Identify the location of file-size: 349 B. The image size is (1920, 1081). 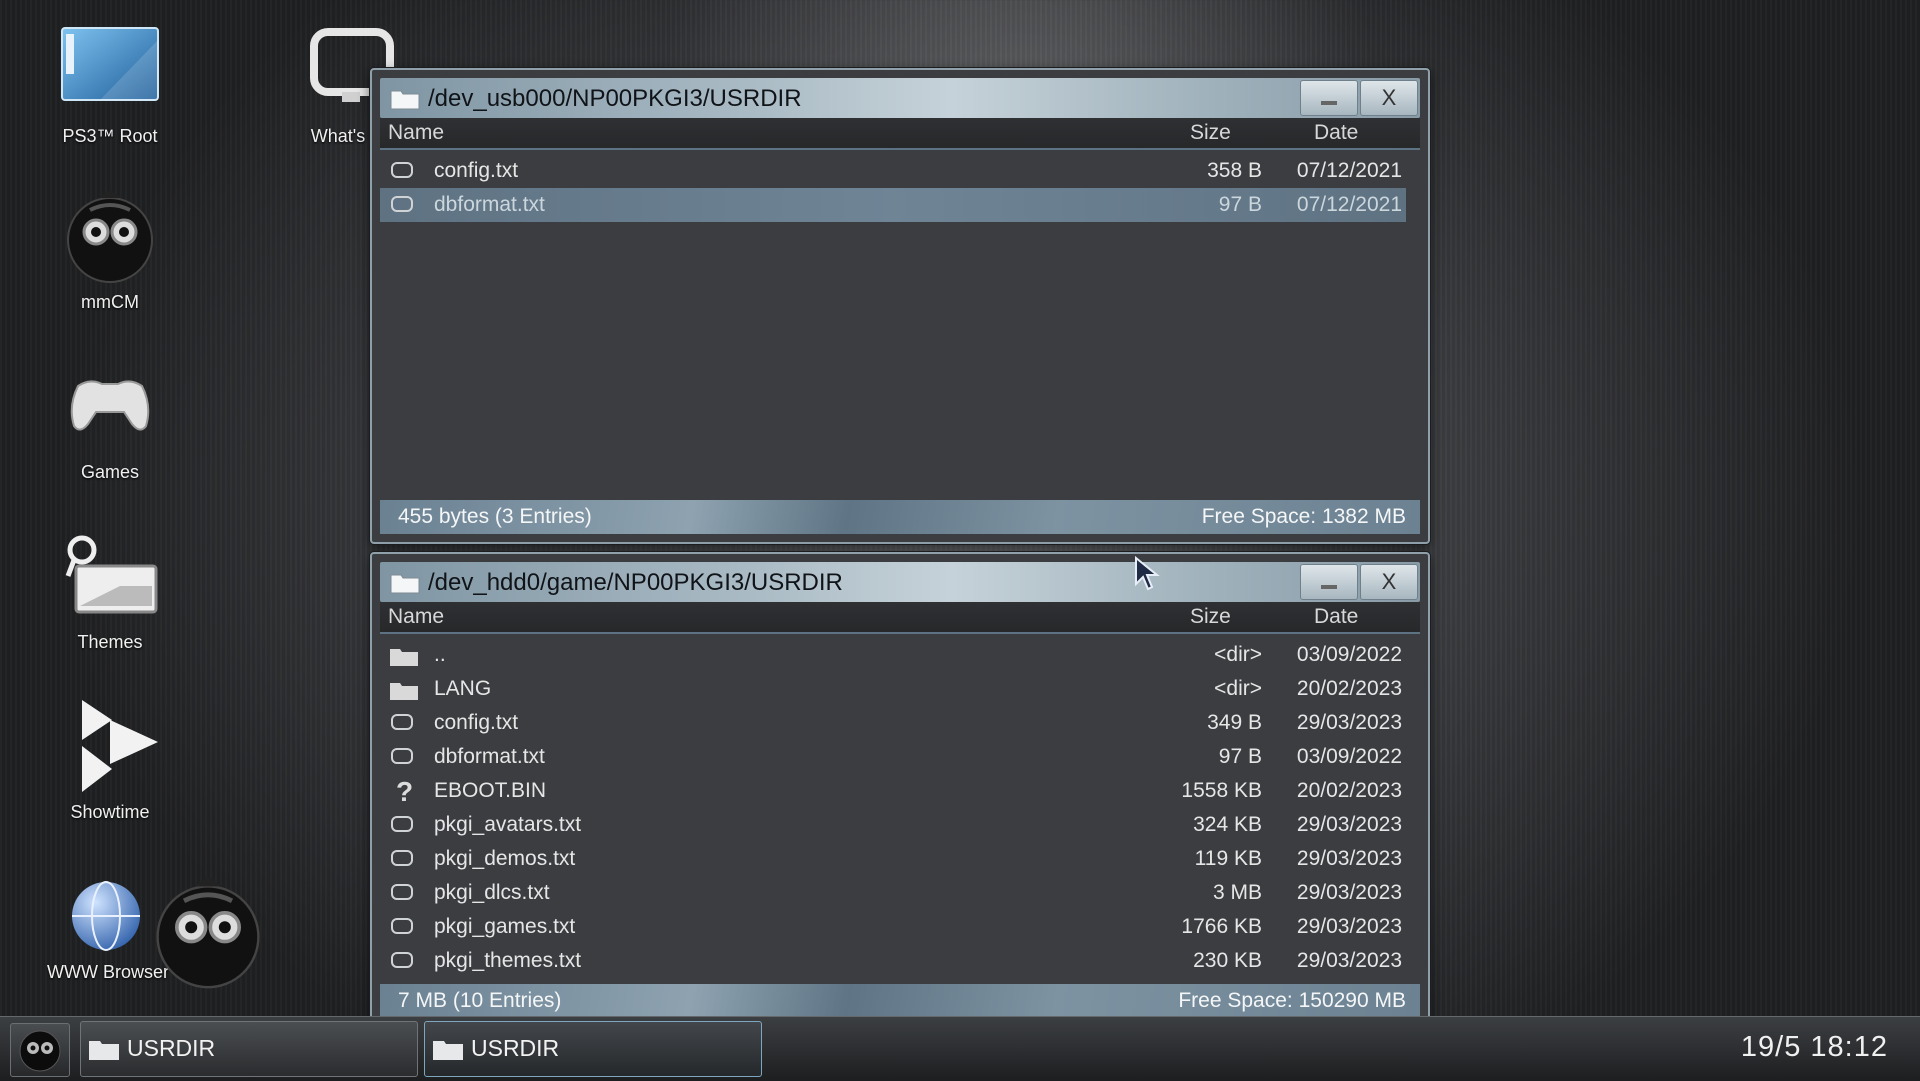
(1234, 722).